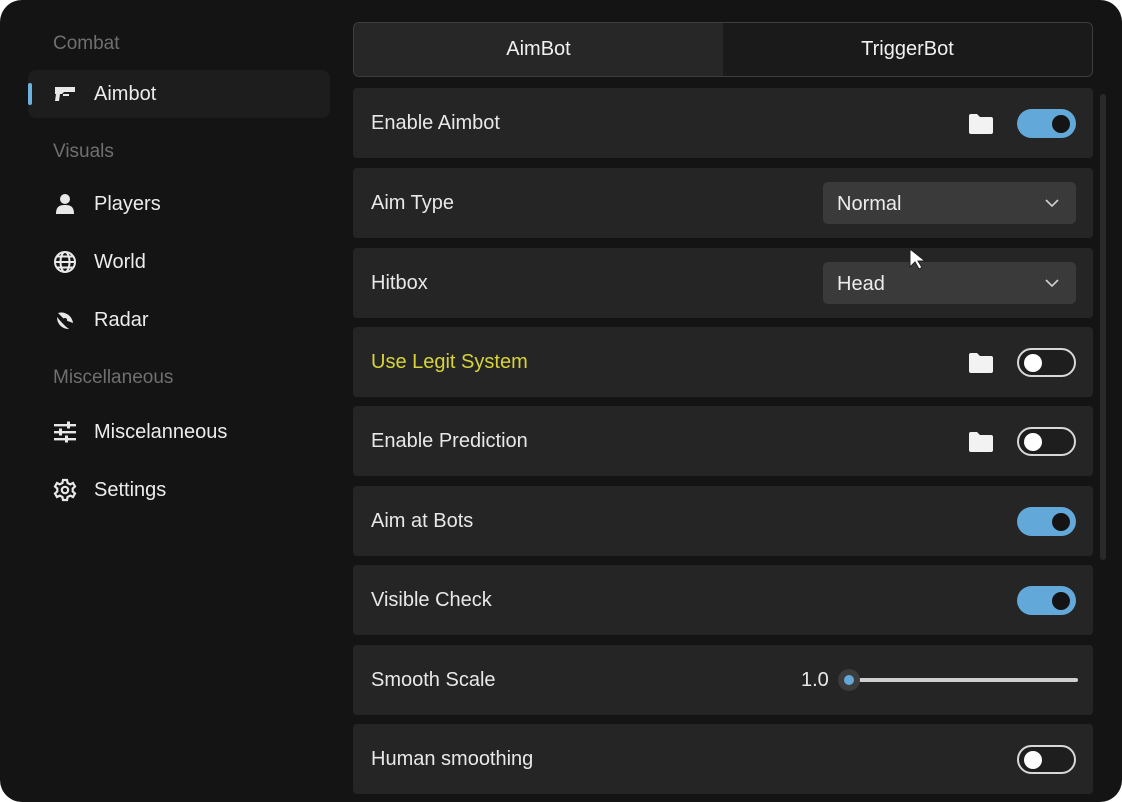 The width and height of the screenshot is (1122, 802). Describe the element at coordinates (435, 123) in the screenshot. I see `setting-label: Enable Aimbot` at that location.